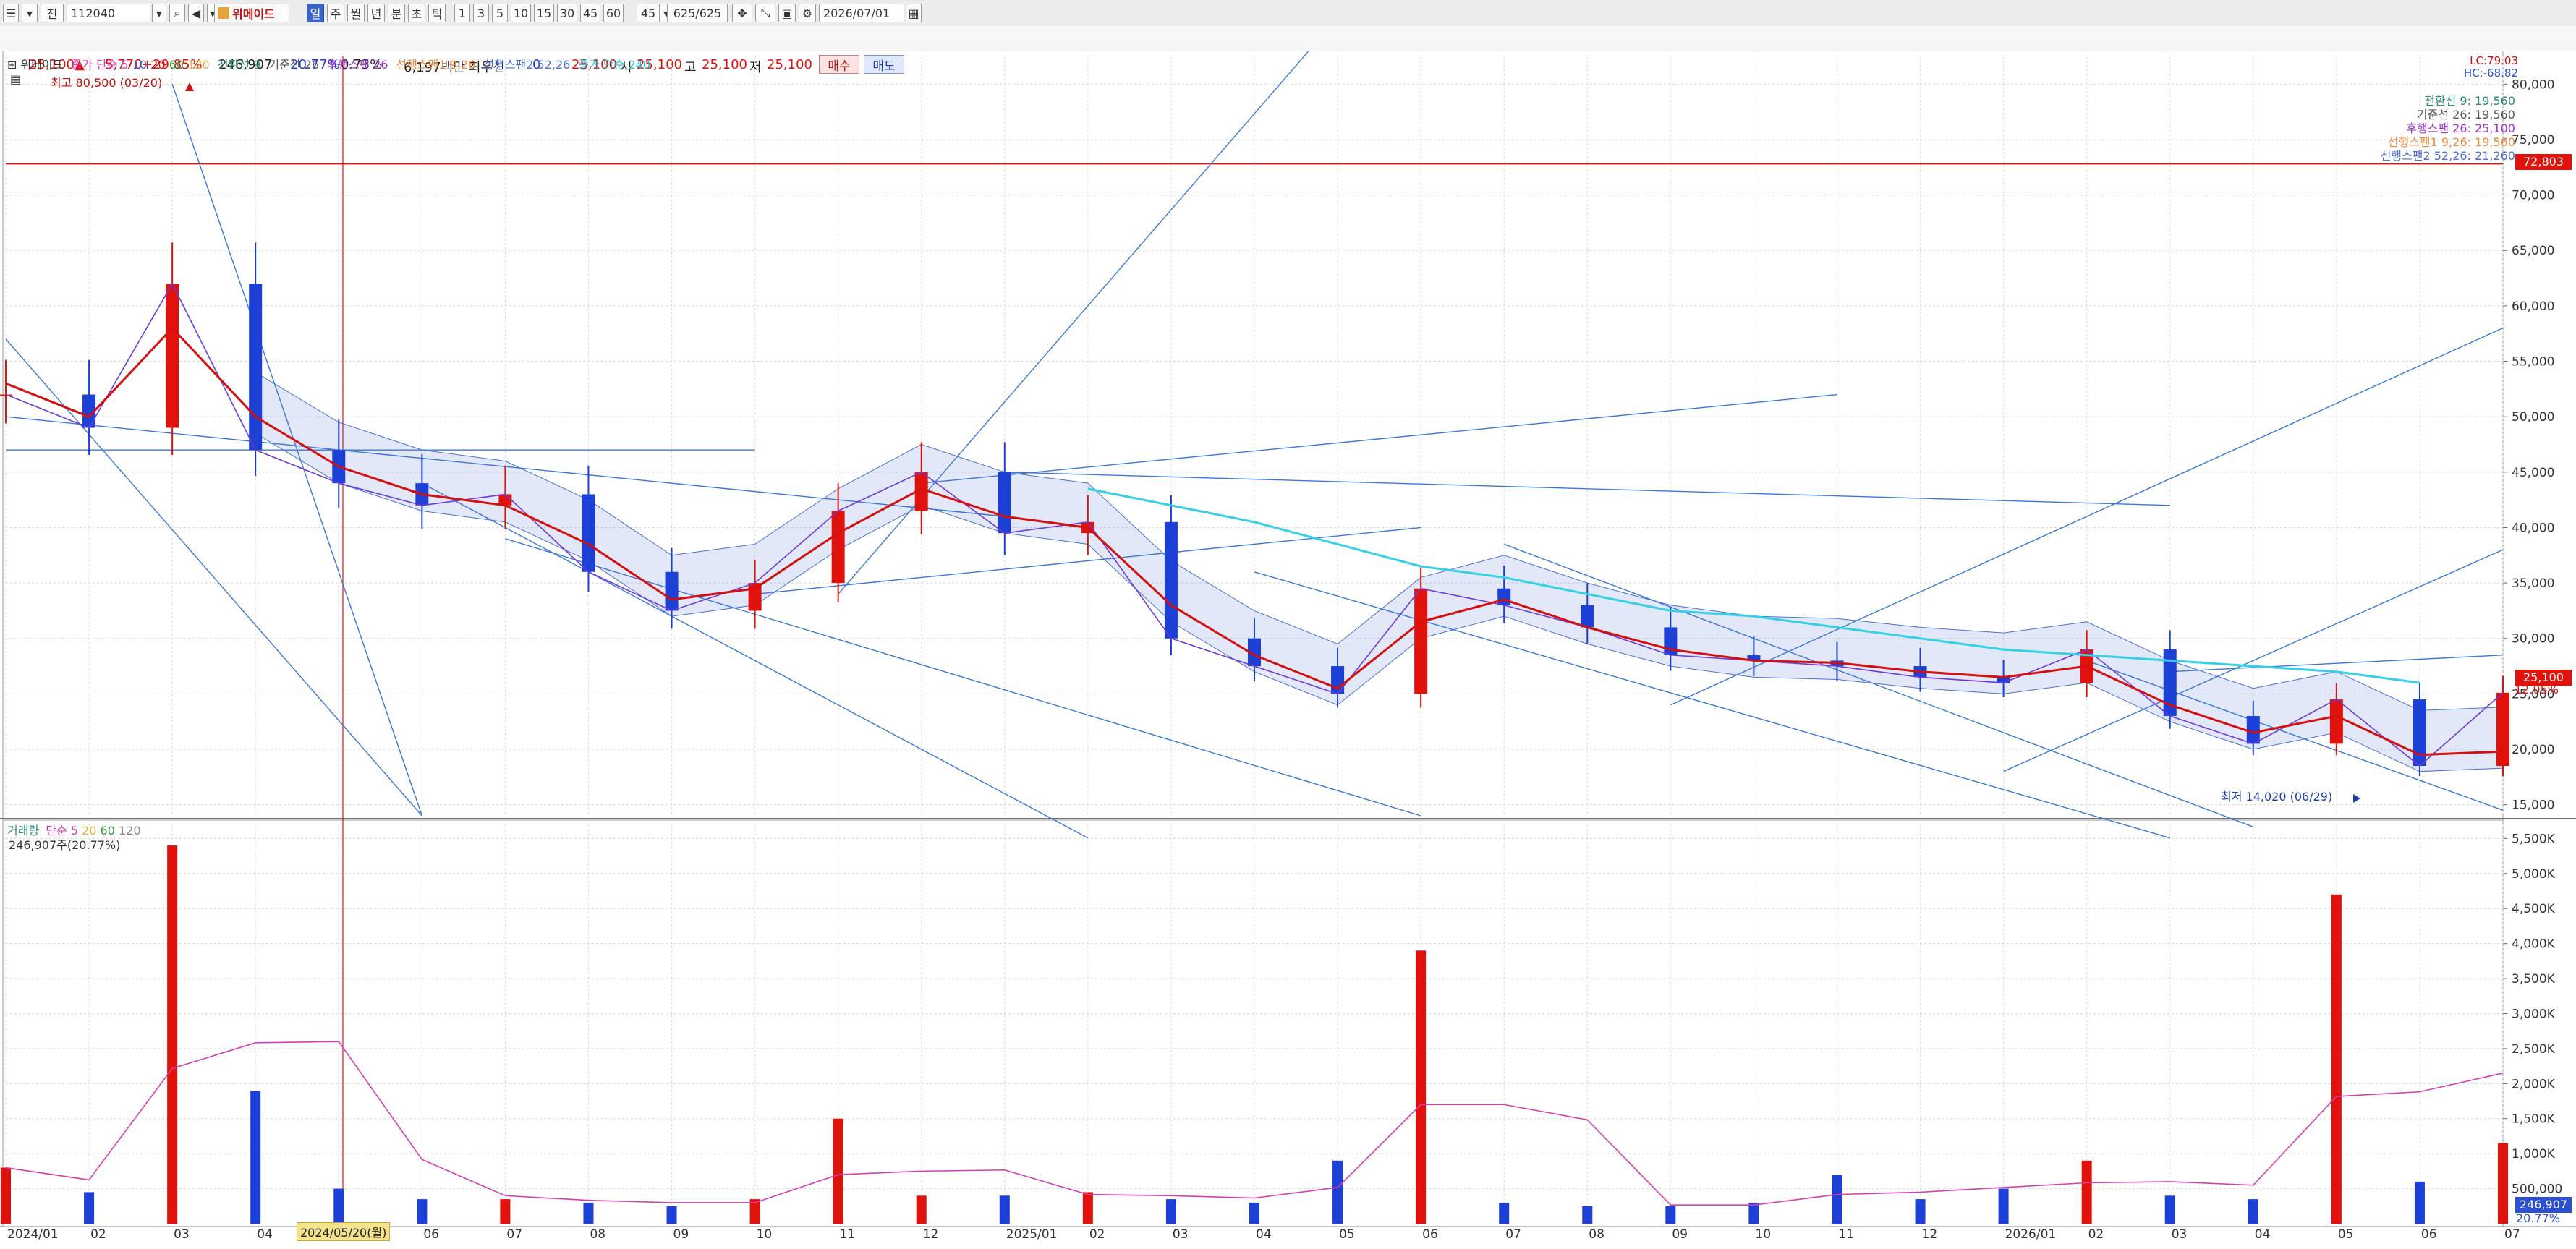  I want to click on code-dropdown-icon: ▾, so click(159, 13).